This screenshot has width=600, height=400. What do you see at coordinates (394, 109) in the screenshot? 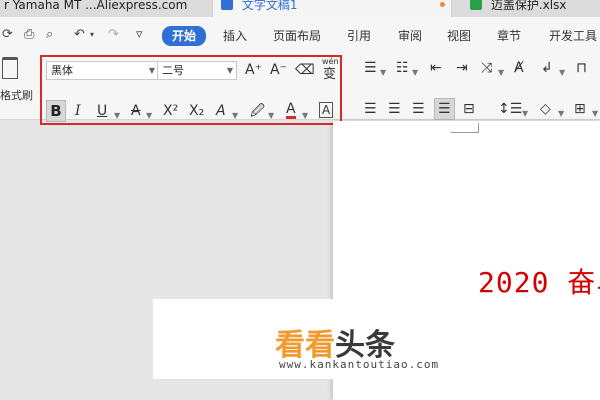
I see `align-center-icon: ☰` at bounding box center [394, 109].